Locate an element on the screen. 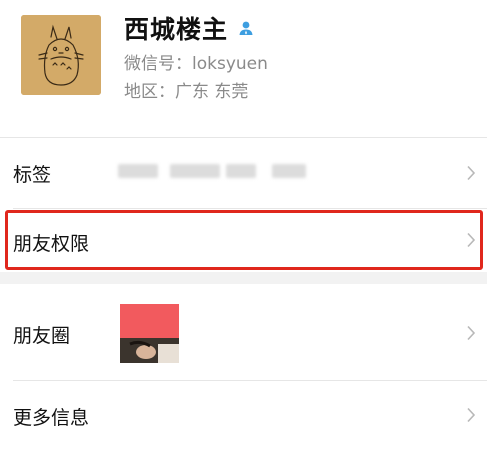  moments-photo-icon is located at coordinates (149, 333).